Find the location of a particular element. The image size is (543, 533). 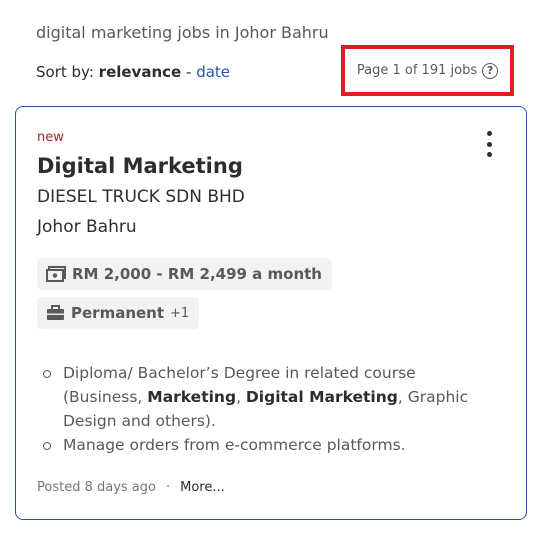

sort-label: Sort by: is located at coordinates (65, 72).